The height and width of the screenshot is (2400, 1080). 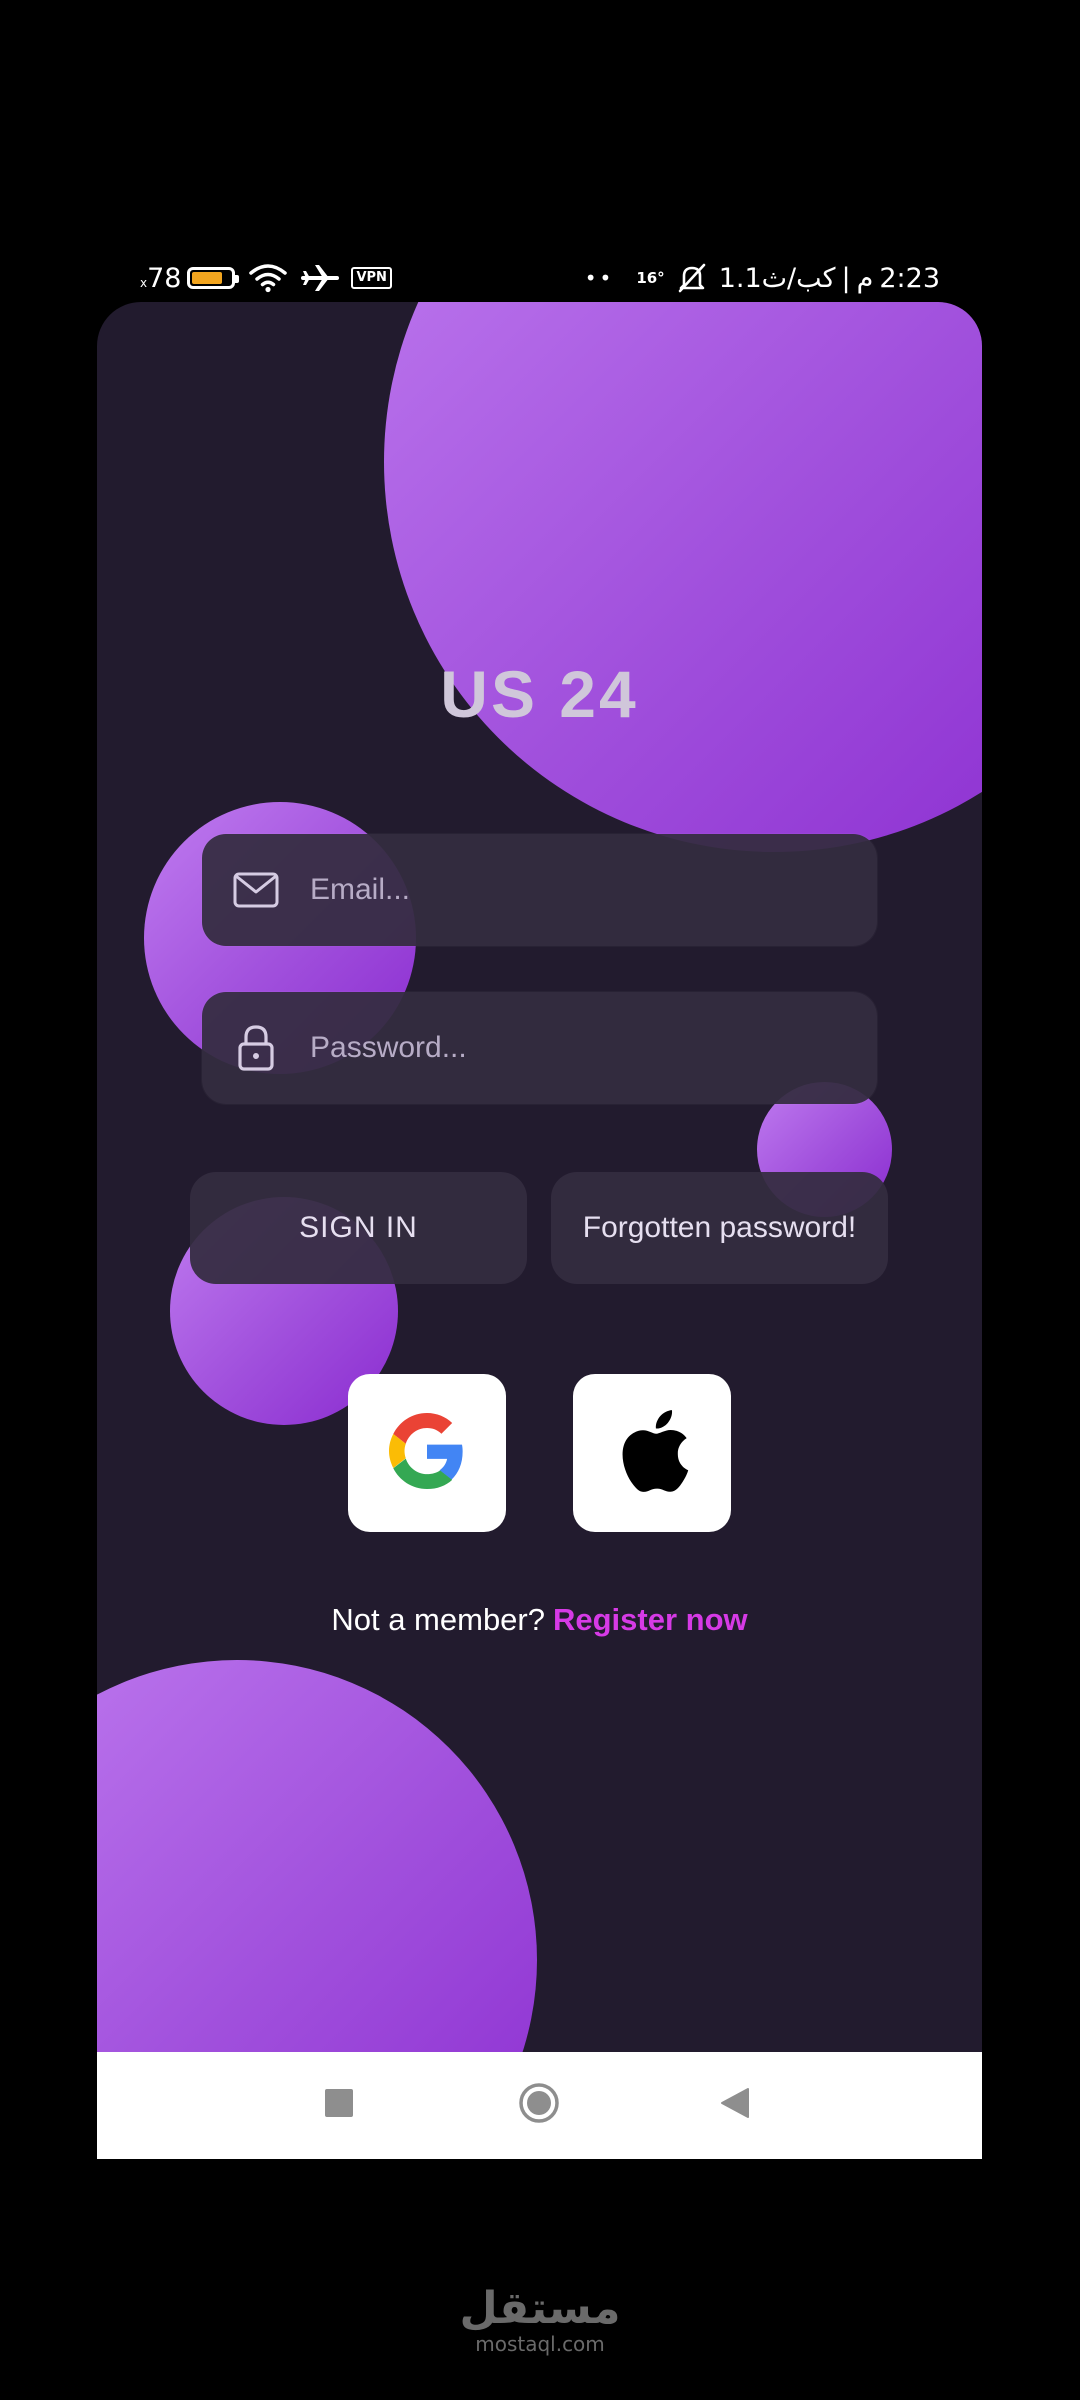 I want to click on watermark-url: mostaql.com, so click(x=540, y=2344).